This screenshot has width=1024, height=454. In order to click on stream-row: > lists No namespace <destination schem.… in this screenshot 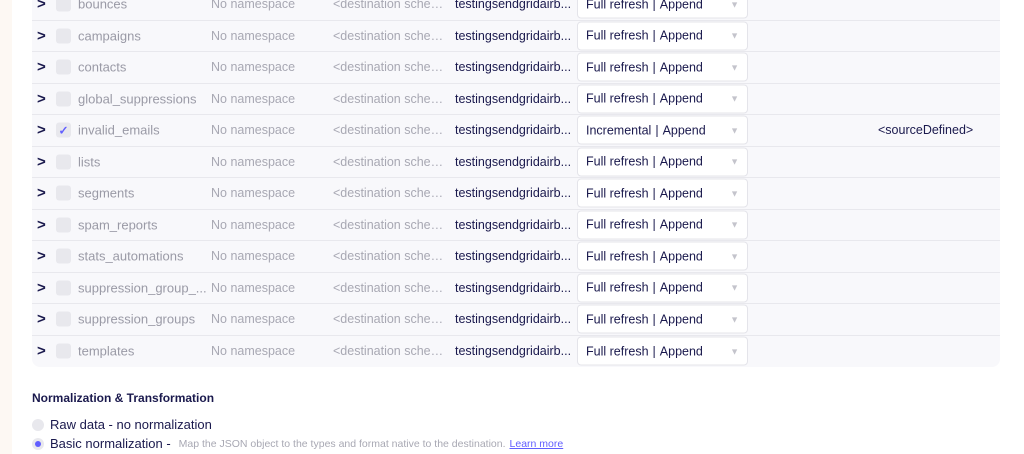, I will do `click(516, 162)`.